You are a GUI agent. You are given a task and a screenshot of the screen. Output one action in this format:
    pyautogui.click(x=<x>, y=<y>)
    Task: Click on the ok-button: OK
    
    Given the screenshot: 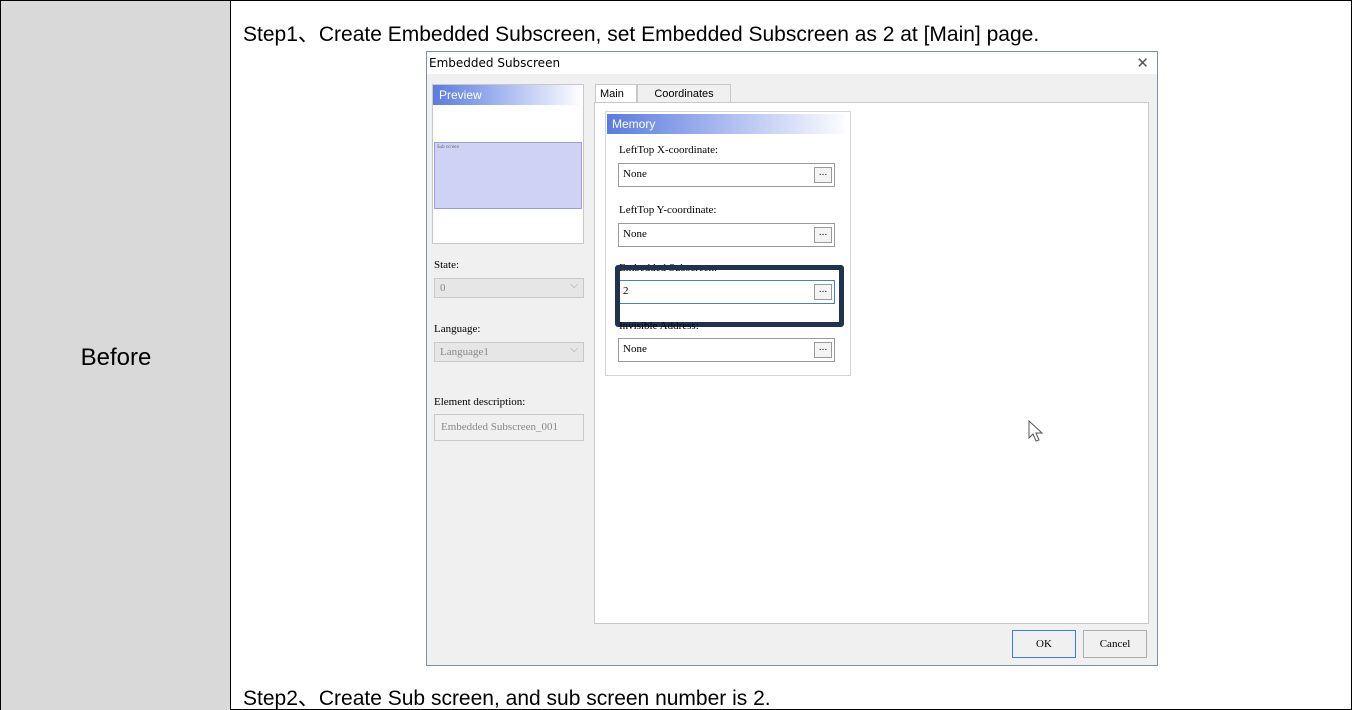 What is the action you would take?
    pyautogui.click(x=1044, y=644)
    